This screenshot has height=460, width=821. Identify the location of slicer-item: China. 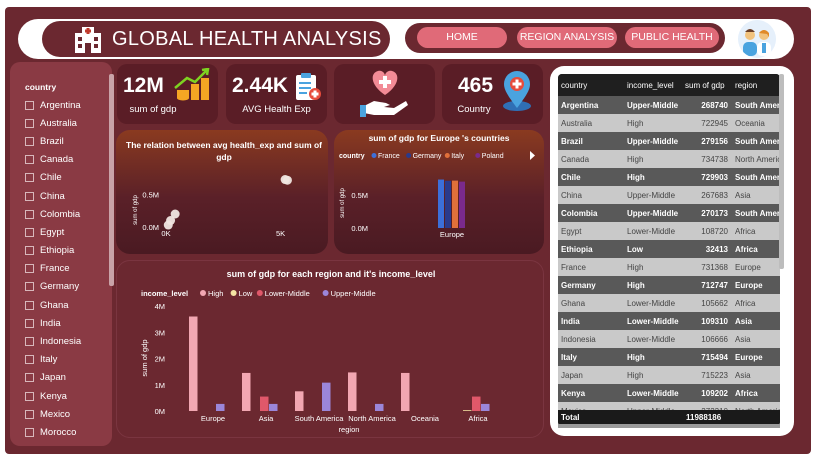
(64, 196).